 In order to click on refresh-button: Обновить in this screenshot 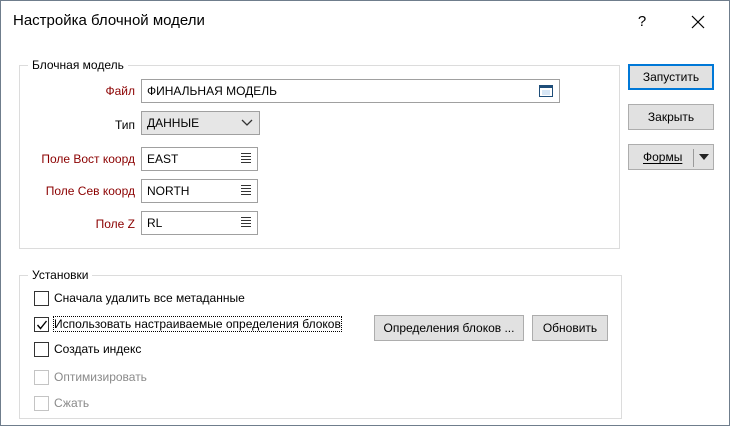, I will do `click(570, 328)`.